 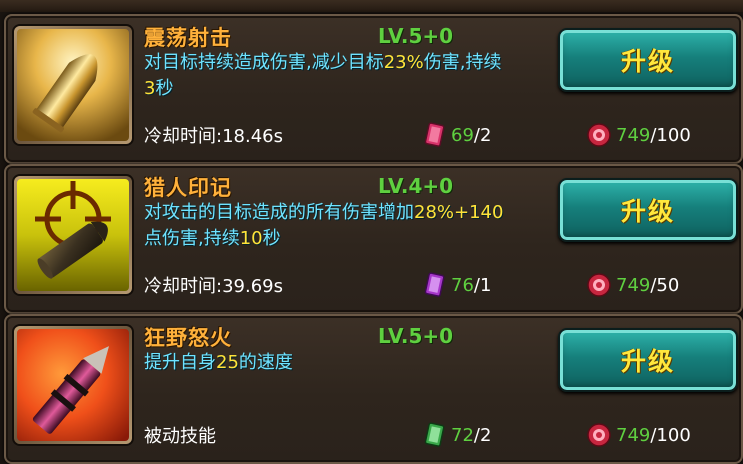 I want to click on skill-name: 狂野怒火, so click(x=188, y=338).